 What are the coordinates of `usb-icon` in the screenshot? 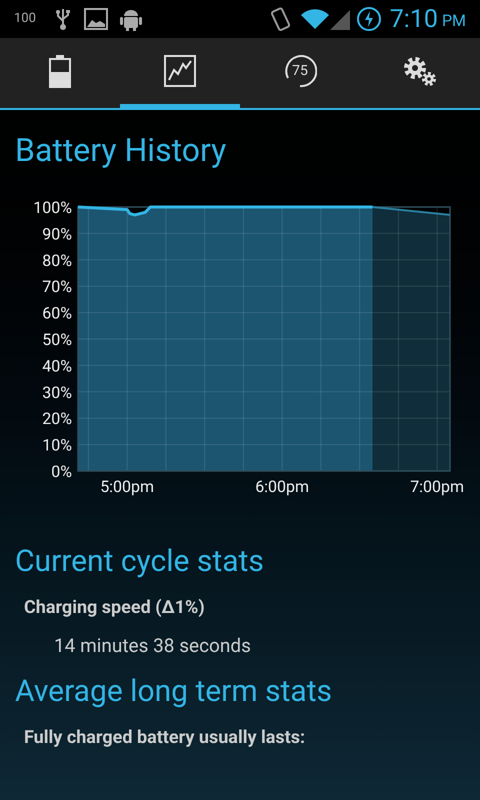 It's located at (63, 19).